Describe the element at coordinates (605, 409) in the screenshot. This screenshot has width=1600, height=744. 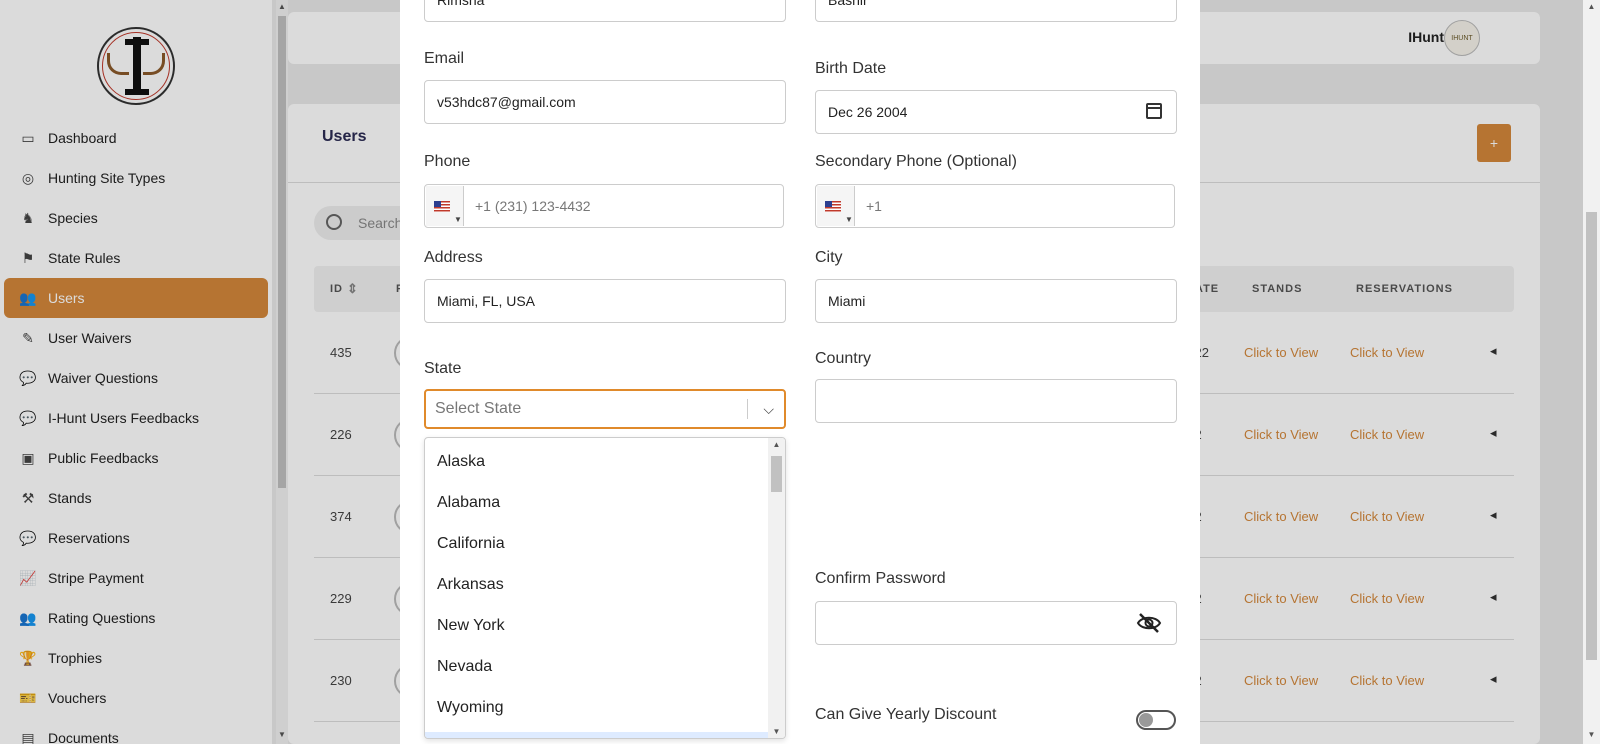
I see `state-select: Select State ⌵` at that location.